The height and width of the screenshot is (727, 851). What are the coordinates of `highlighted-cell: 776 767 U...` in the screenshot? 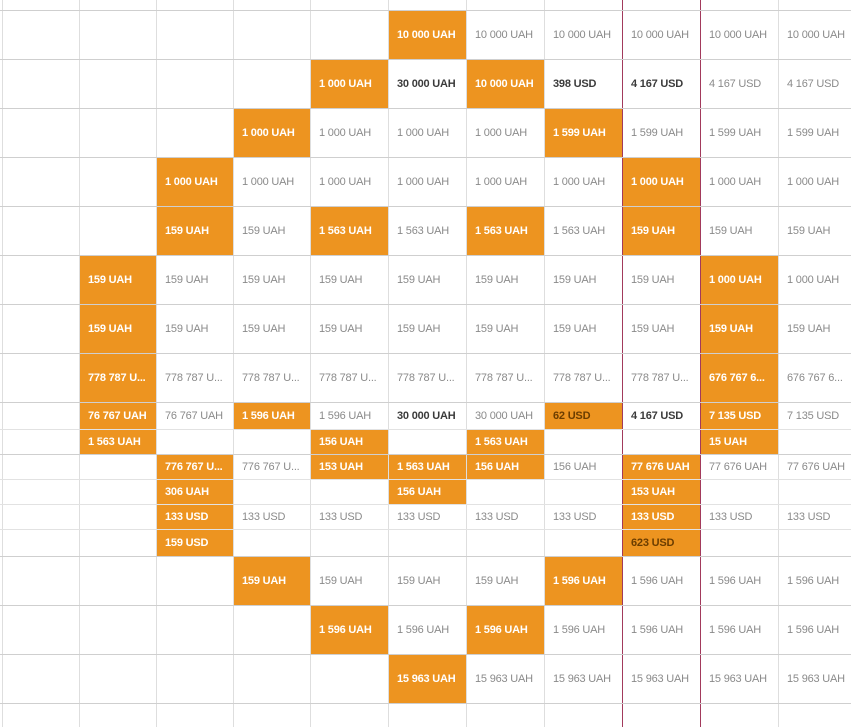 It's located at (195, 467).